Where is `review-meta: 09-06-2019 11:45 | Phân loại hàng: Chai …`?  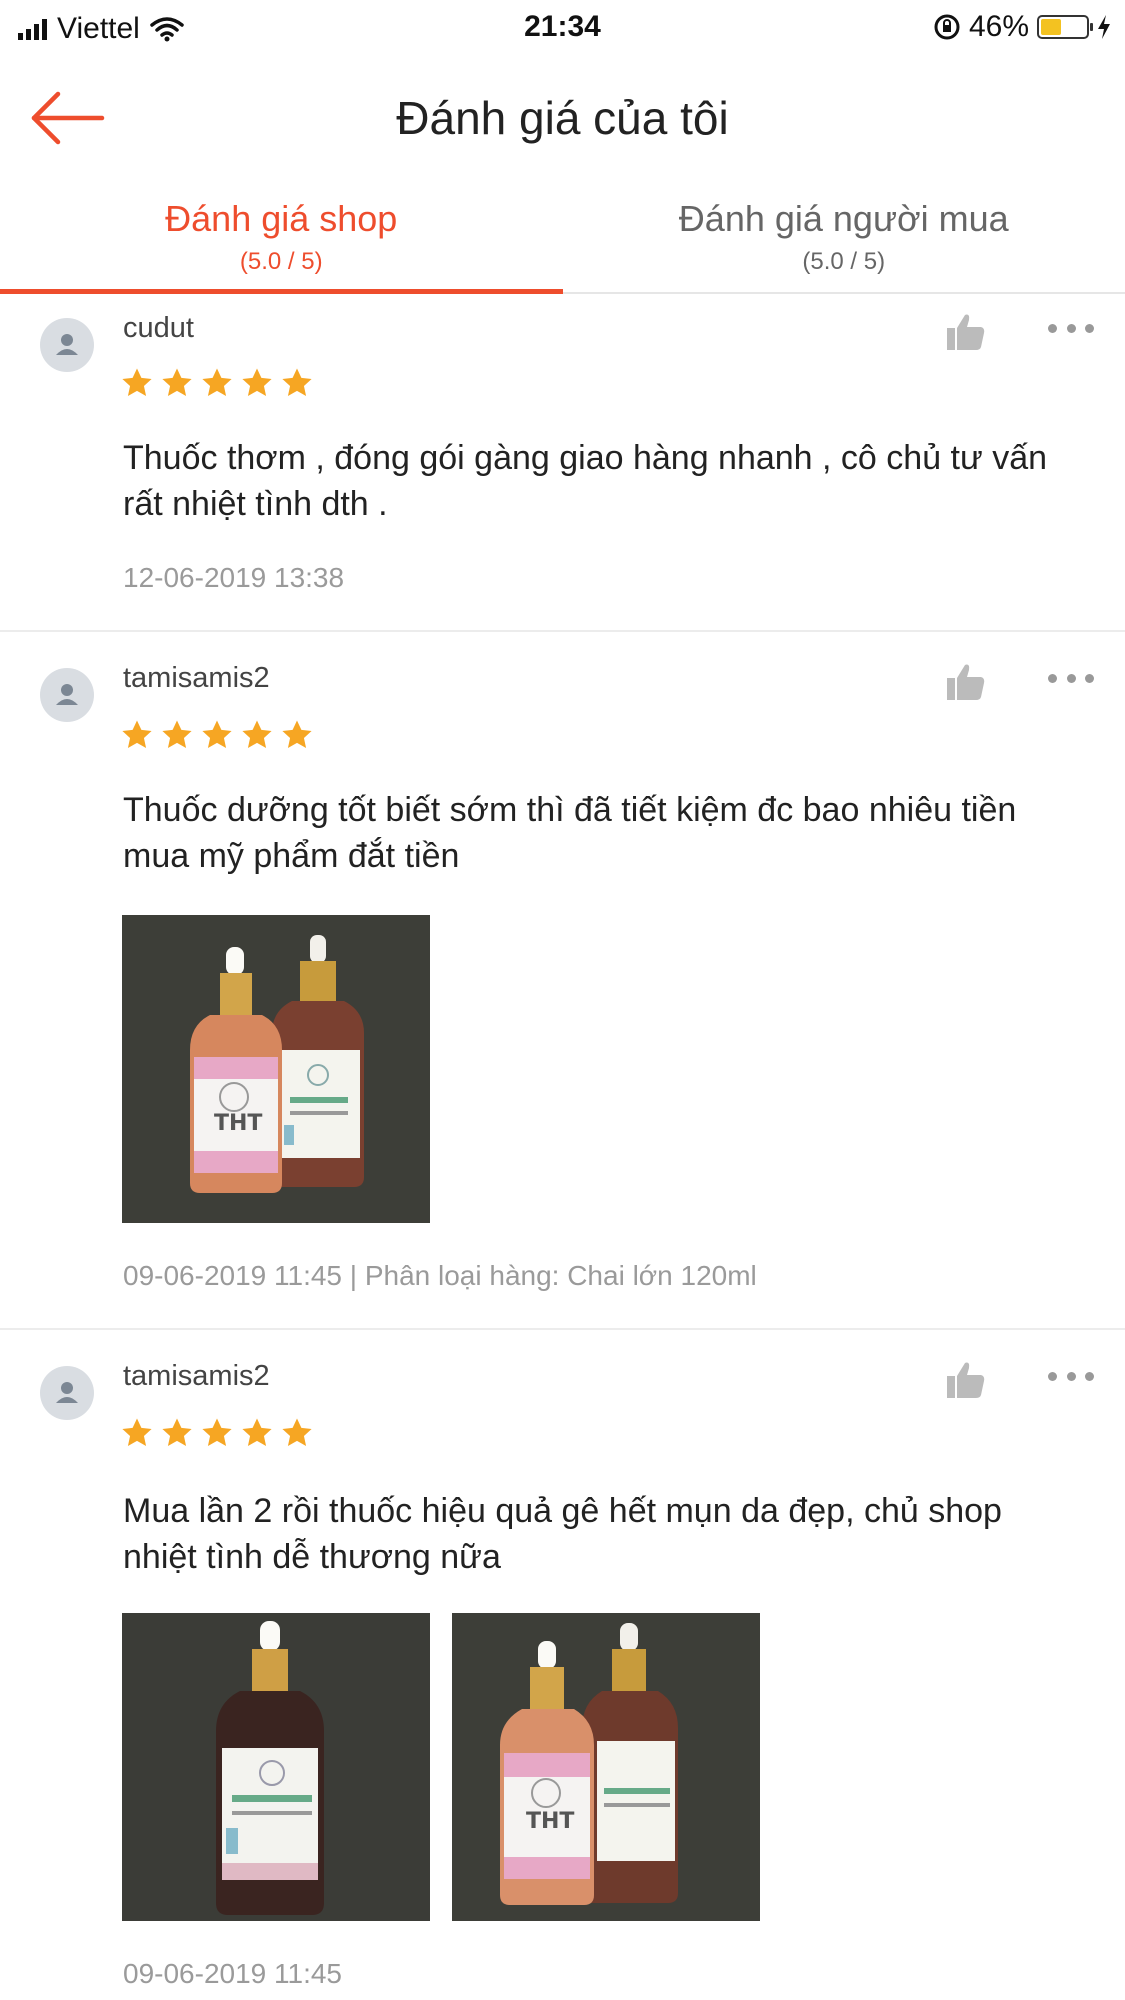
review-meta: 09-06-2019 11:45 | Phân loại hàng: Chai … is located at coordinates (440, 1275).